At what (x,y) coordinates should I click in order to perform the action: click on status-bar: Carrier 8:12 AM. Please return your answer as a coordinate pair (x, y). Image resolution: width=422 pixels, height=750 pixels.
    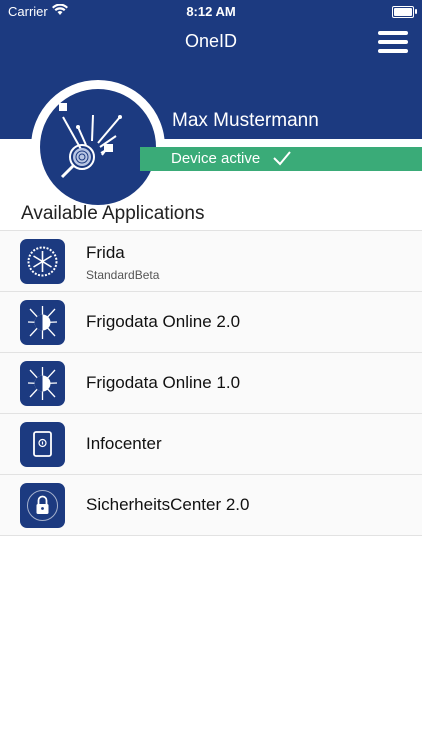
    Looking at the image, I should click on (211, 12).